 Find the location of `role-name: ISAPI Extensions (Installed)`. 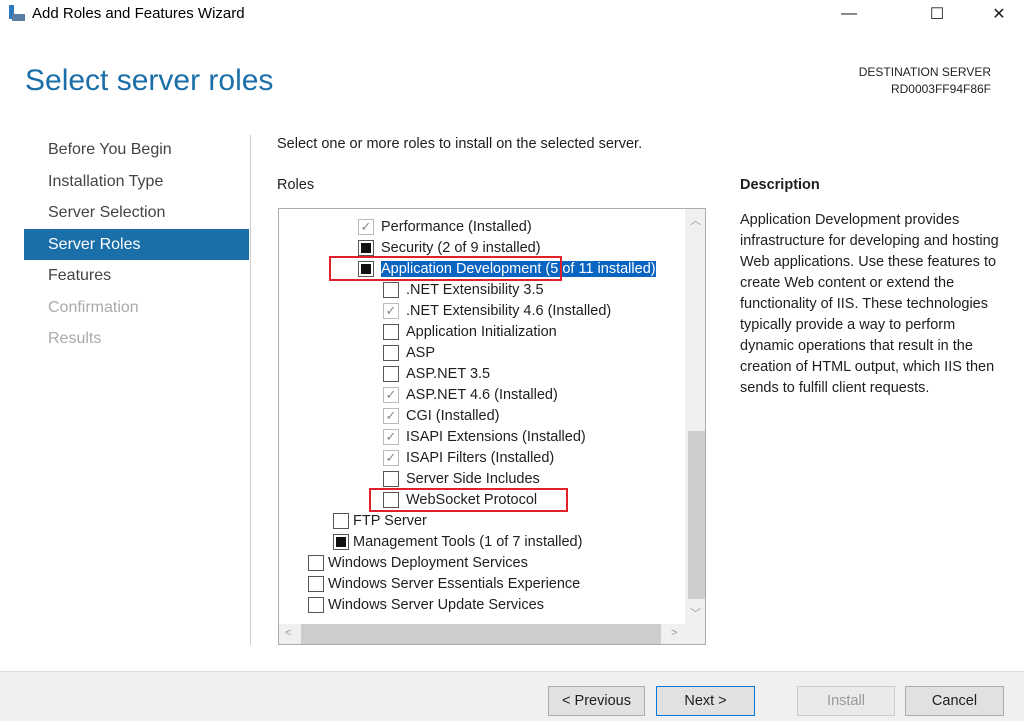

role-name: ISAPI Extensions (Installed) is located at coordinates (496, 436).